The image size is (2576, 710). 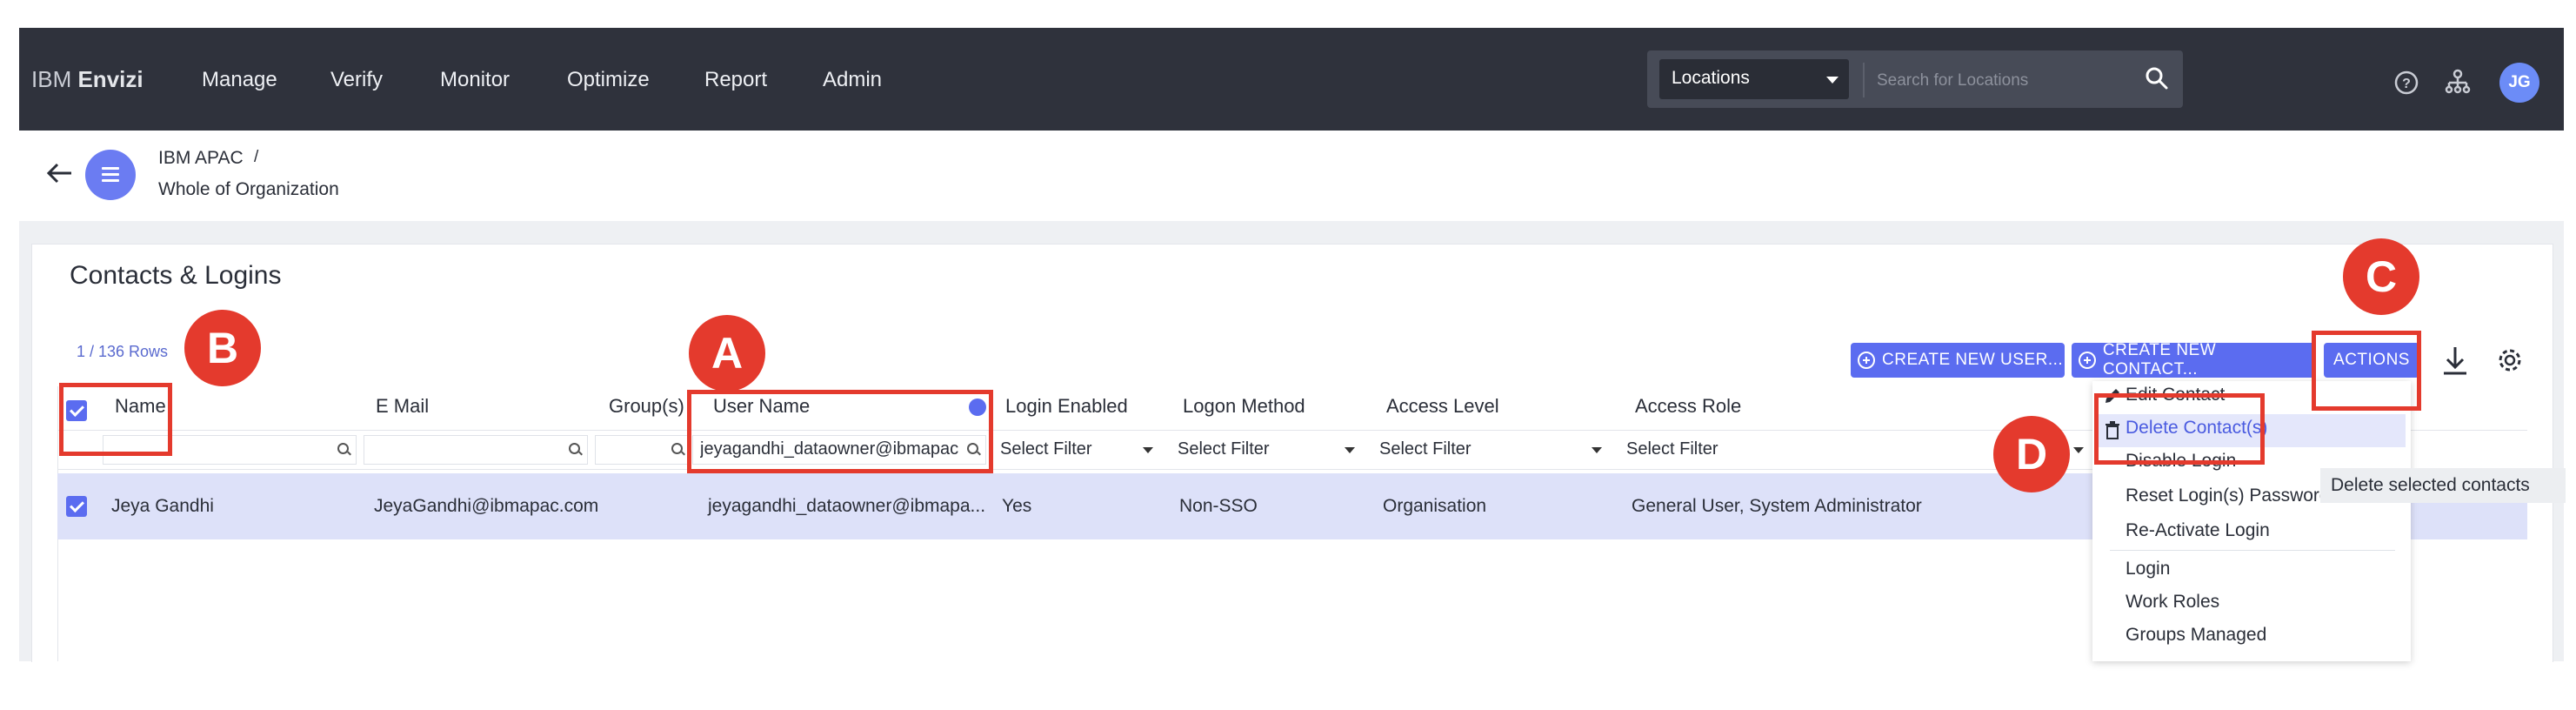 I want to click on download-icon, so click(x=2455, y=360).